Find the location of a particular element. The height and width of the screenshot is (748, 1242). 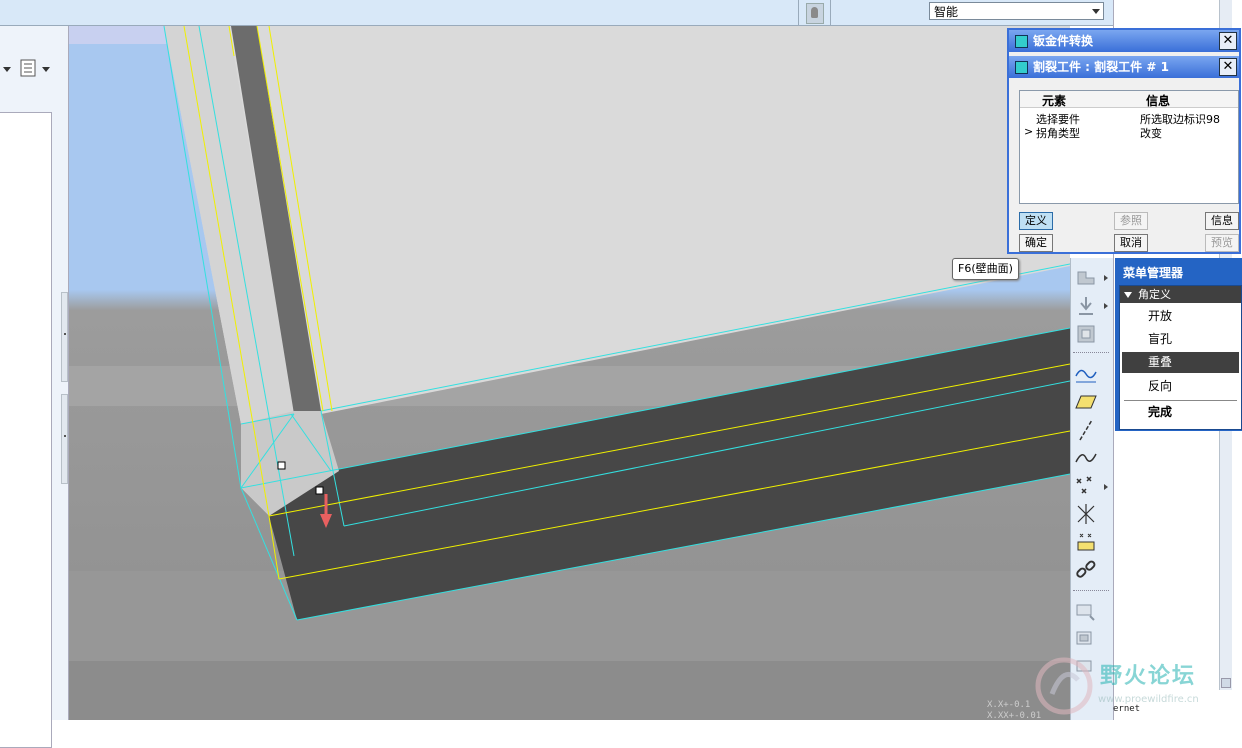

menu-manager: 菜单管理器 角定义 开放 盲孔 重叠 反向 完成 is located at coordinates (1178, 344).